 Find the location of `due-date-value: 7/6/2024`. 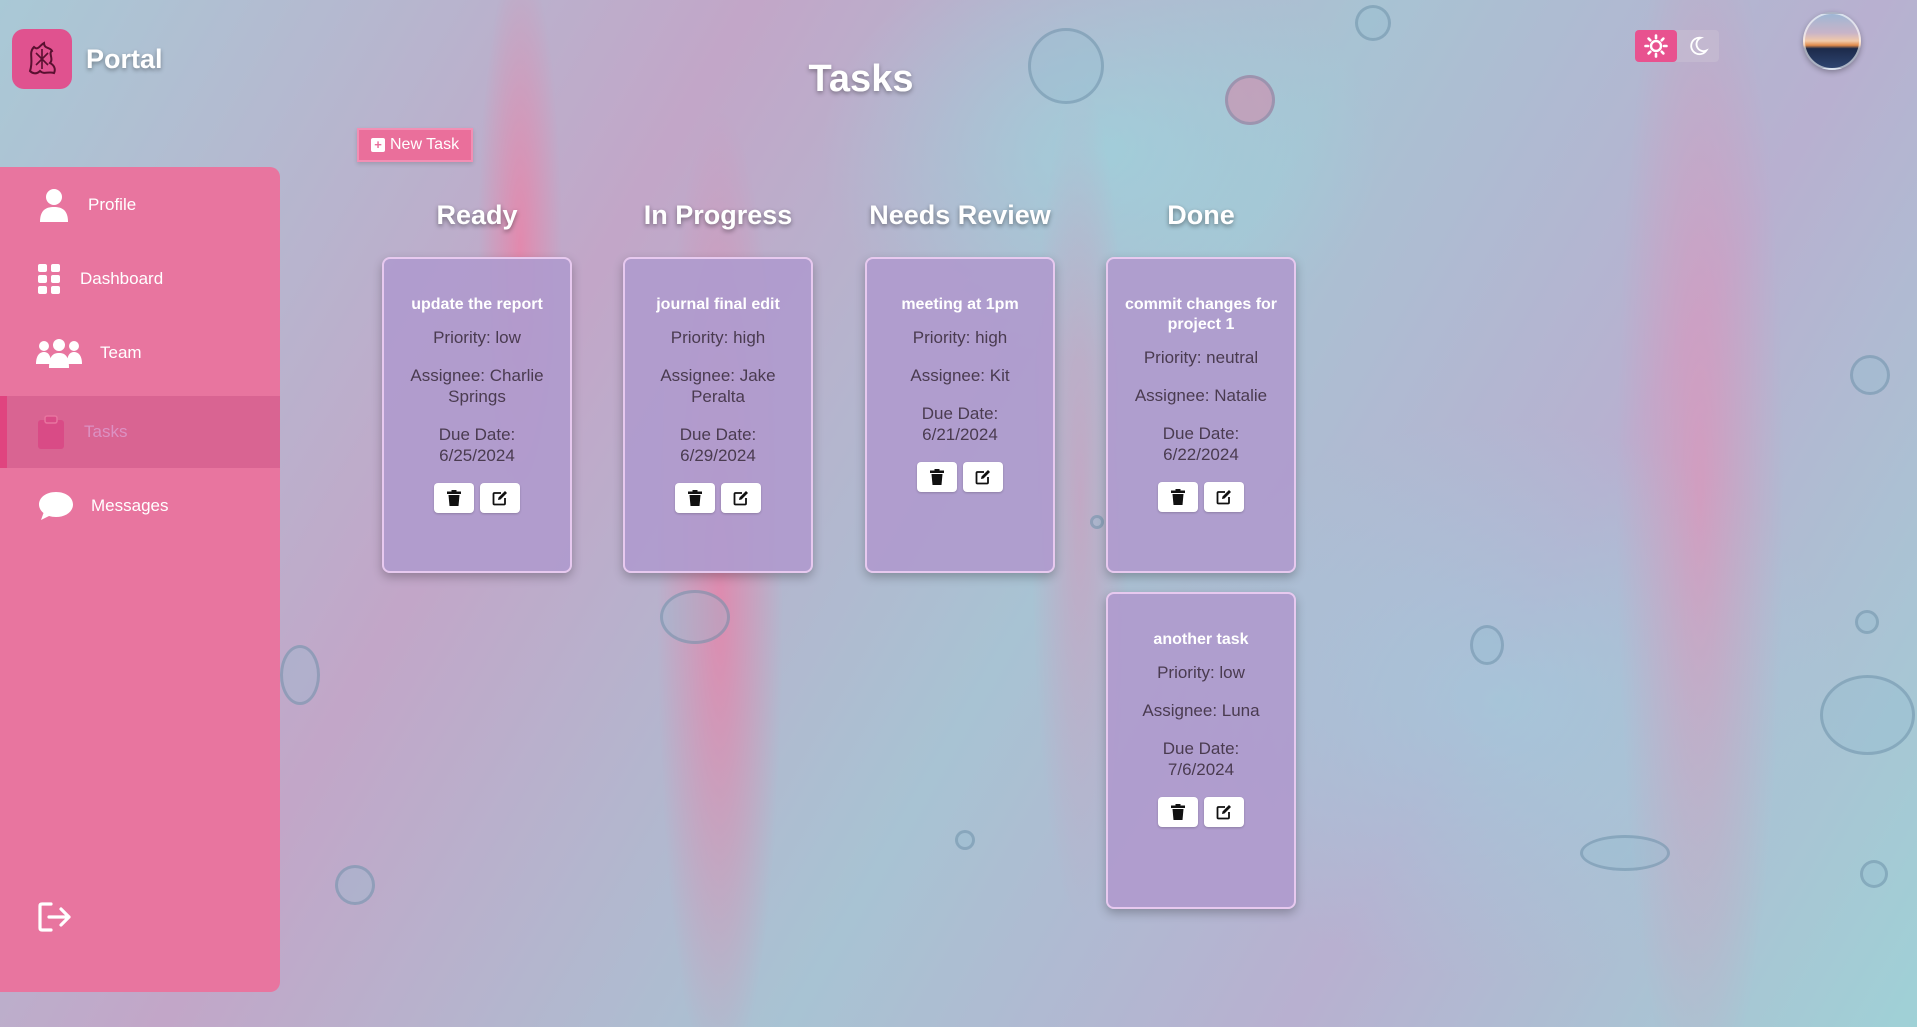

due-date-value: 7/6/2024 is located at coordinates (1201, 769).